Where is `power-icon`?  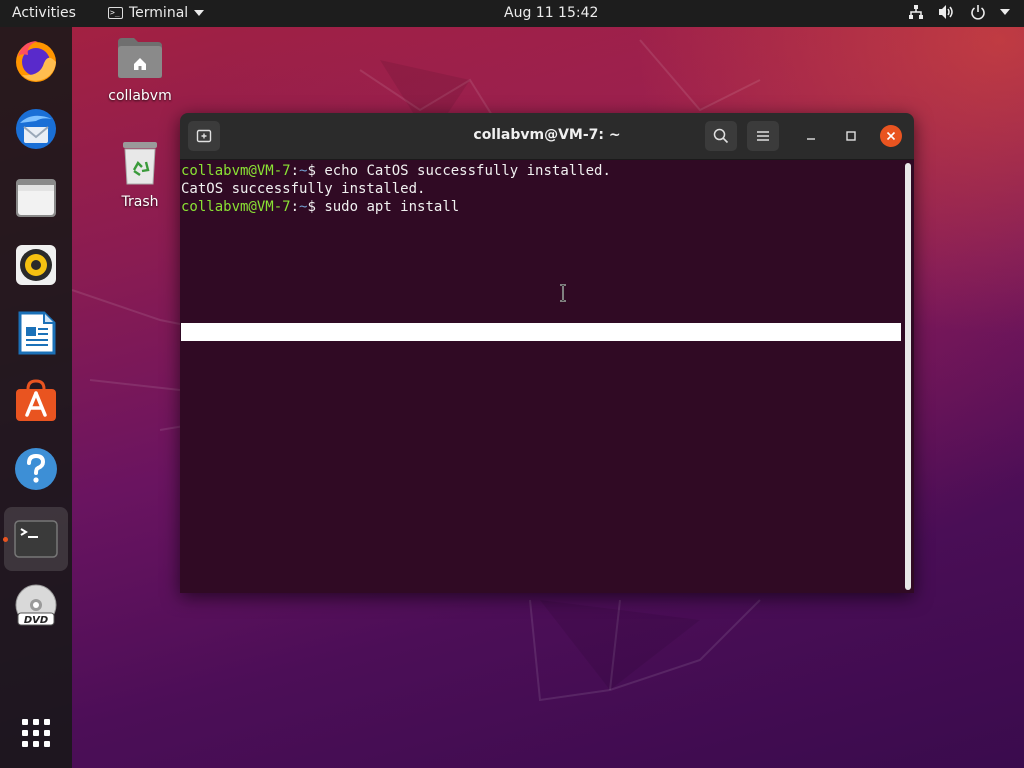 power-icon is located at coordinates (978, 12).